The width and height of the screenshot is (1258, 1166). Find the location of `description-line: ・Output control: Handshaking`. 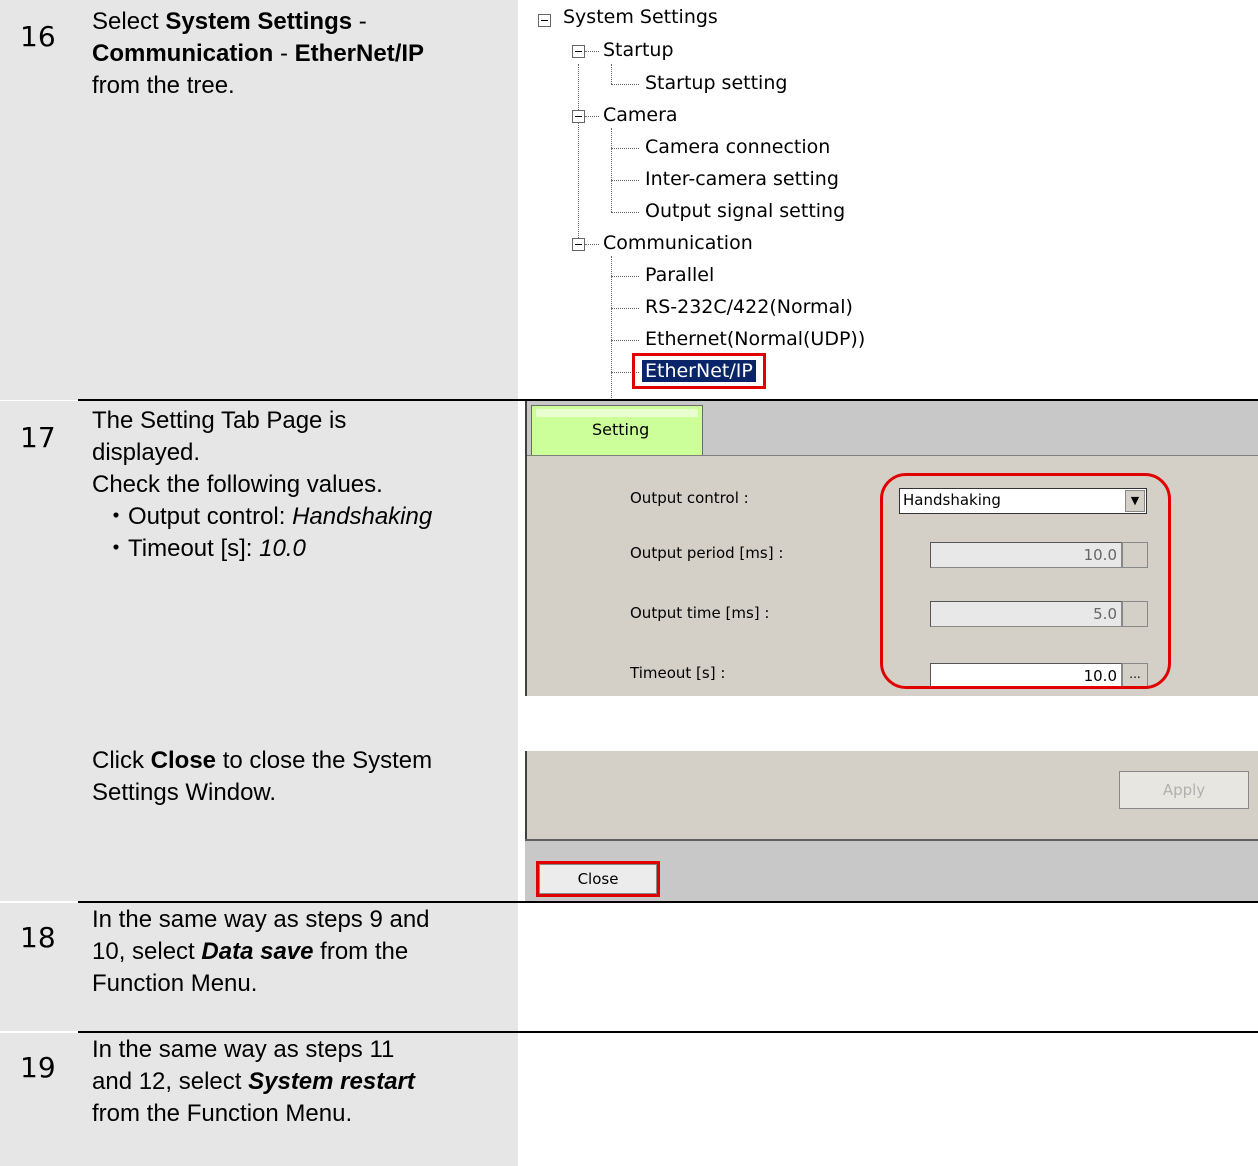

description-line: ・Output control: Handshaking is located at coordinates (268, 516).